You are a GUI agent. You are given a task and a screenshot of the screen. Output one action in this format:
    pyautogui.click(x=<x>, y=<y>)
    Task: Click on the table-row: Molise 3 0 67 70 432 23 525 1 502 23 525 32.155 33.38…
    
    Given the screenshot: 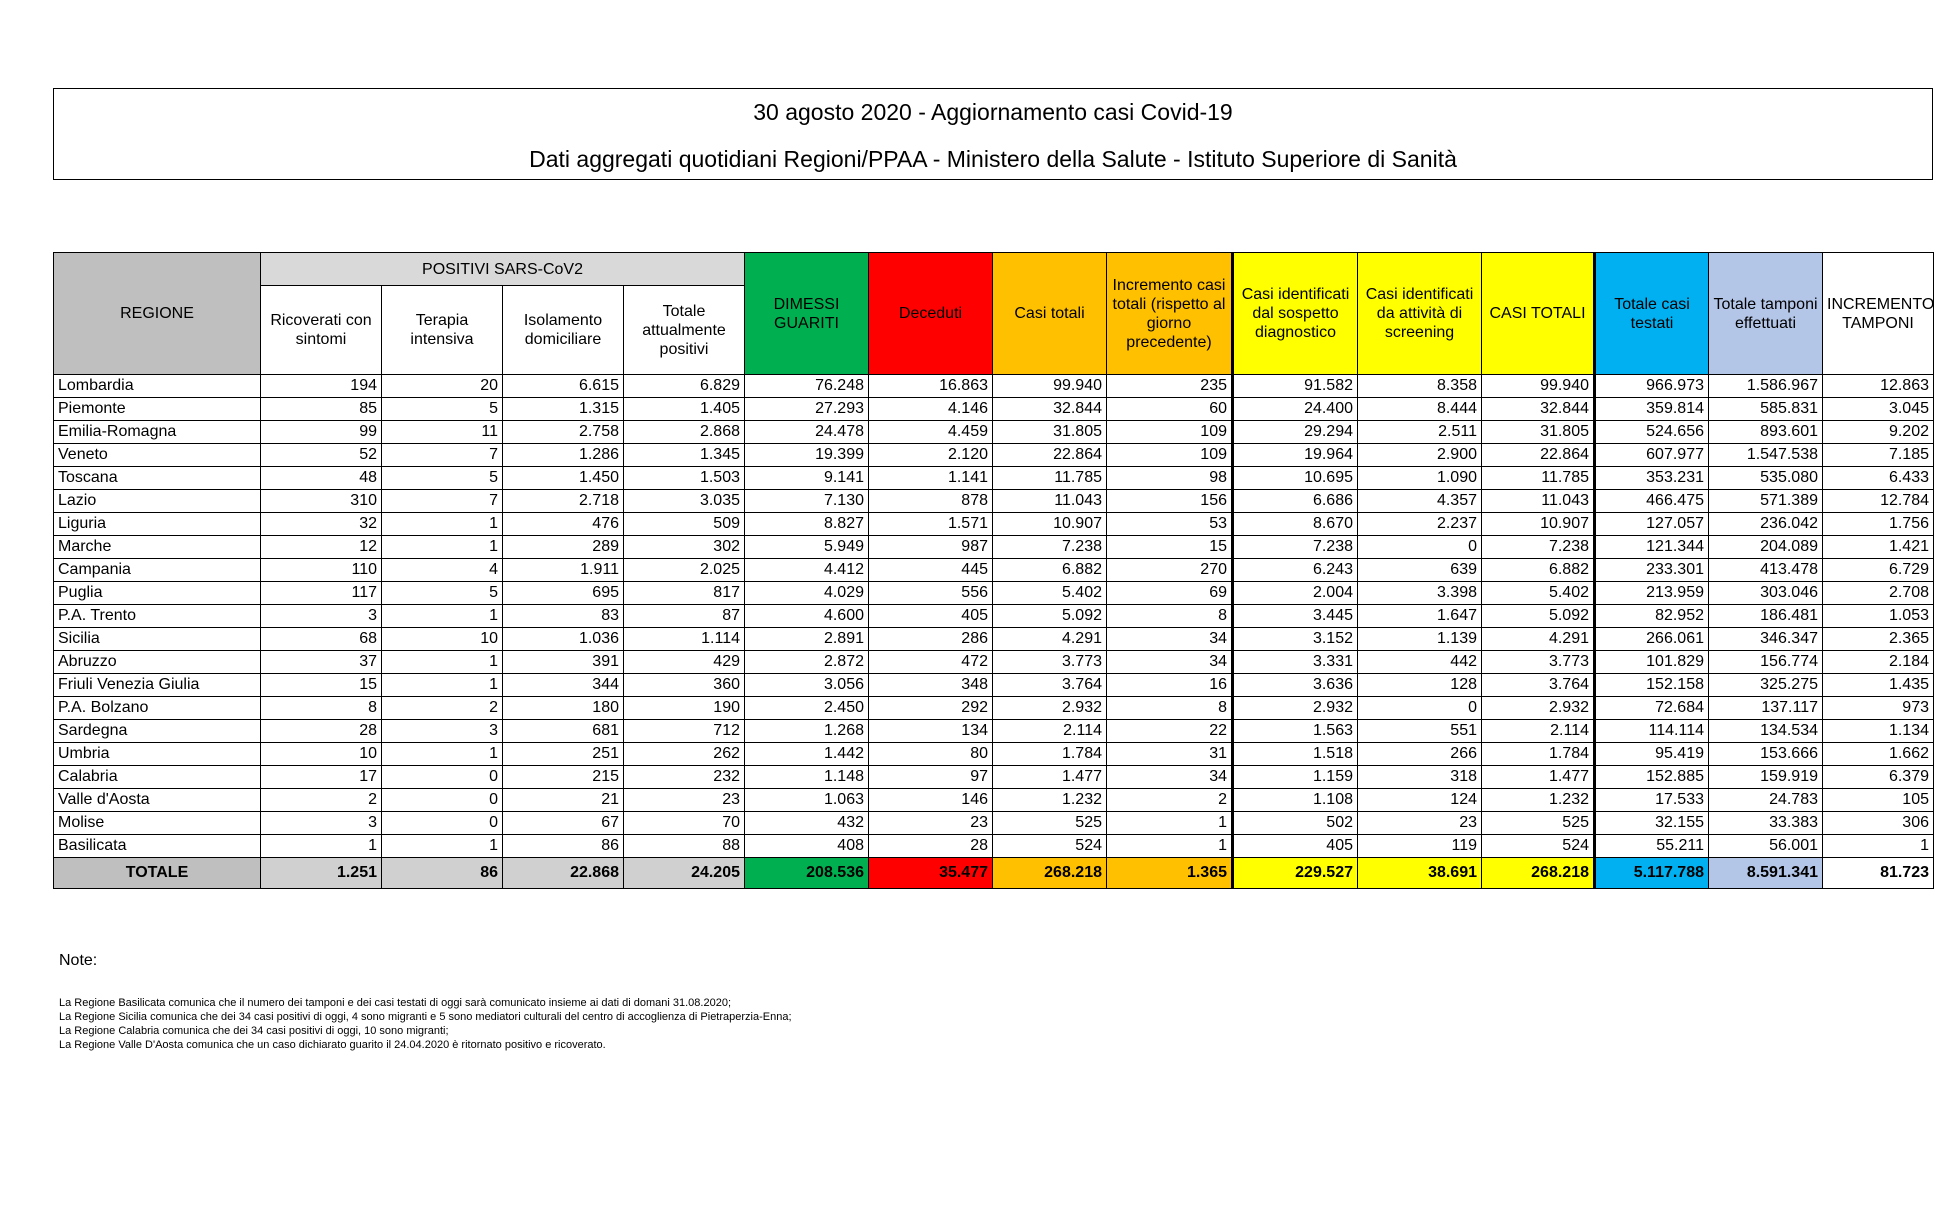 What is the action you would take?
    pyautogui.click(x=993, y=823)
    